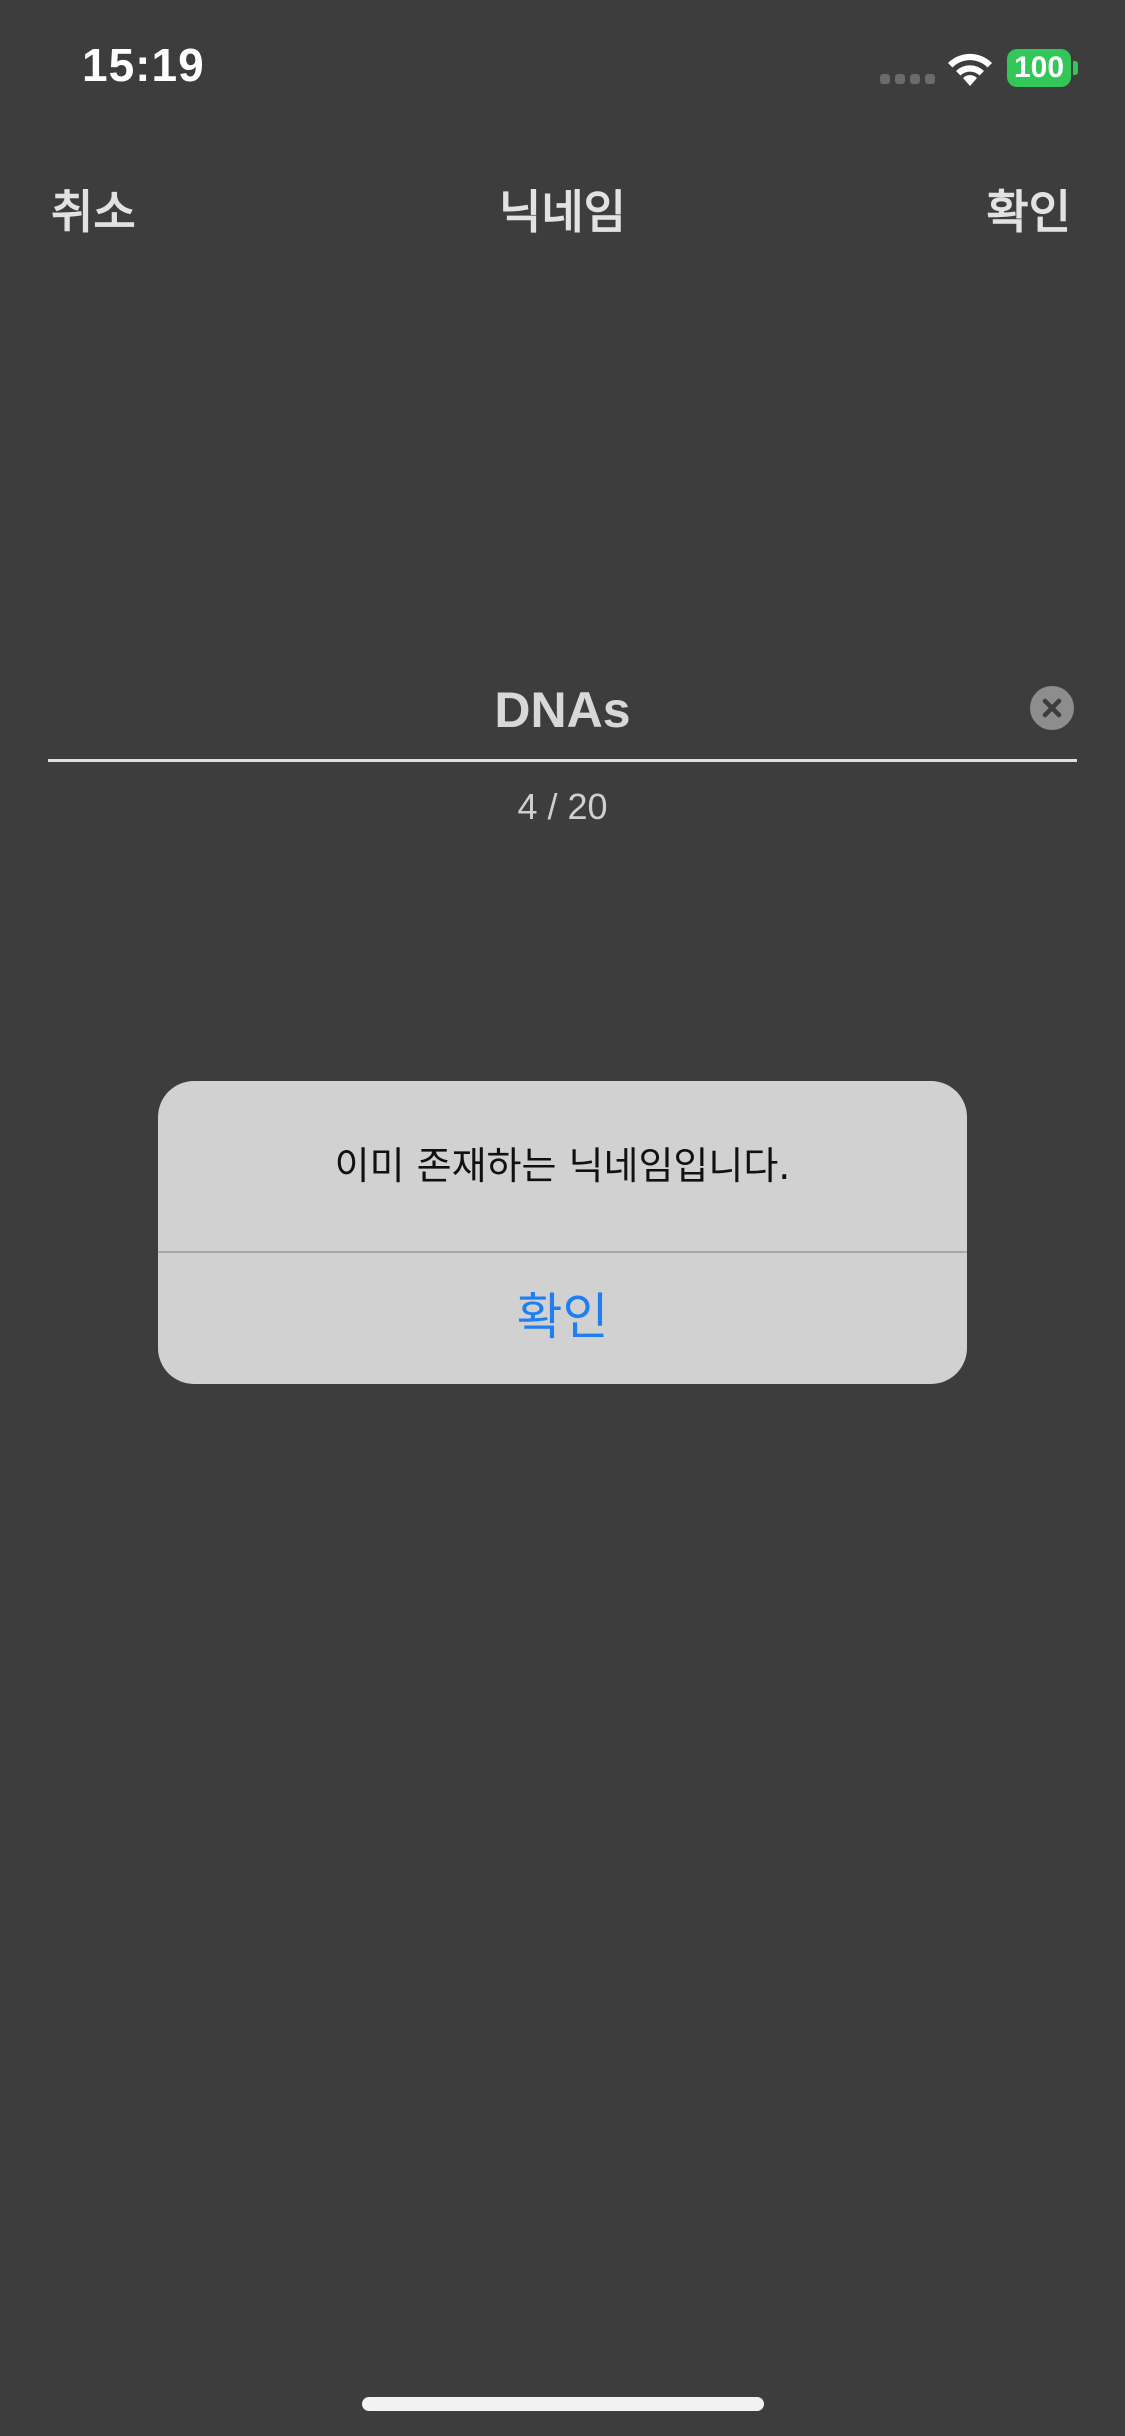  I want to click on nickname-input: DNAs, so click(562, 721).